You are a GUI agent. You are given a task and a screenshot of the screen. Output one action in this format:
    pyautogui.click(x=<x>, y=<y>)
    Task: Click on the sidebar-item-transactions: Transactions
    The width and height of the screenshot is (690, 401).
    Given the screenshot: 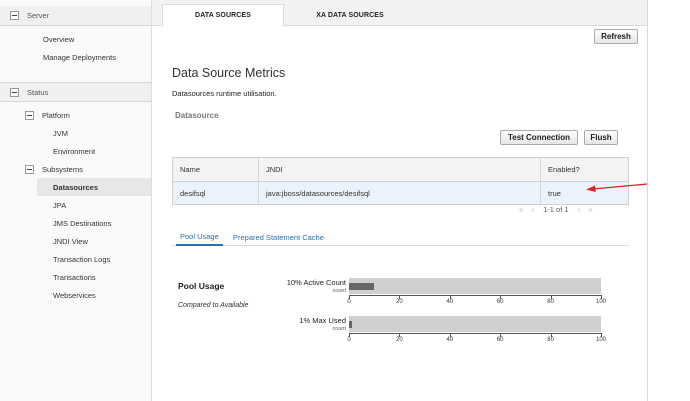 What is the action you would take?
    pyautogui.click(x=75, y=277)
    